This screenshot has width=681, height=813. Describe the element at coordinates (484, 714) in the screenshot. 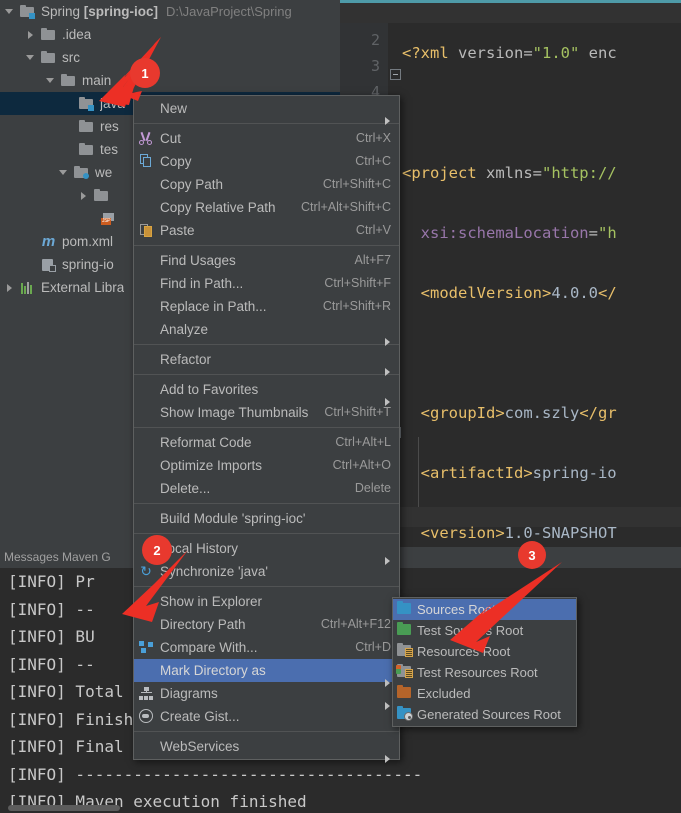

I see `submenu-item-generated-sources-root: Generated Sources Root` at that location.